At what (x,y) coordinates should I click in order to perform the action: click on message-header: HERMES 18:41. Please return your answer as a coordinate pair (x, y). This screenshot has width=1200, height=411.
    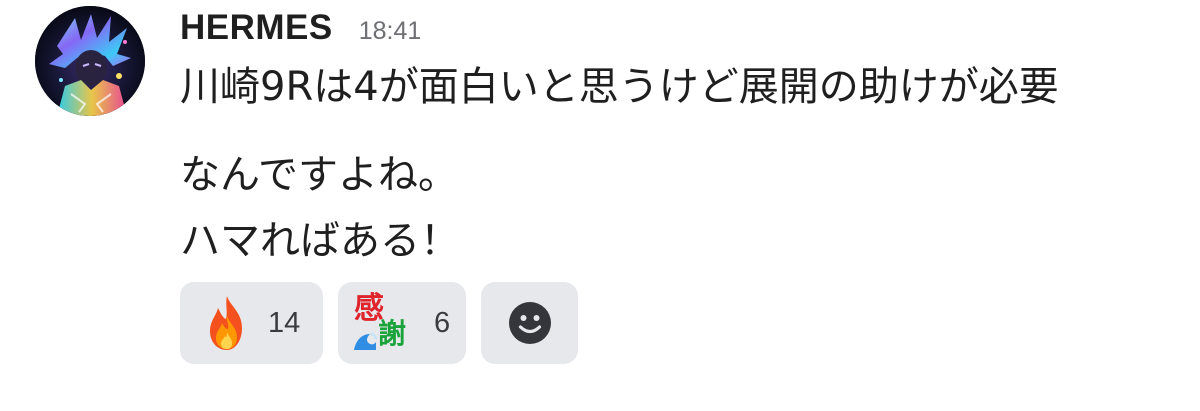
    Looking at the image, I should click on (300, 30).